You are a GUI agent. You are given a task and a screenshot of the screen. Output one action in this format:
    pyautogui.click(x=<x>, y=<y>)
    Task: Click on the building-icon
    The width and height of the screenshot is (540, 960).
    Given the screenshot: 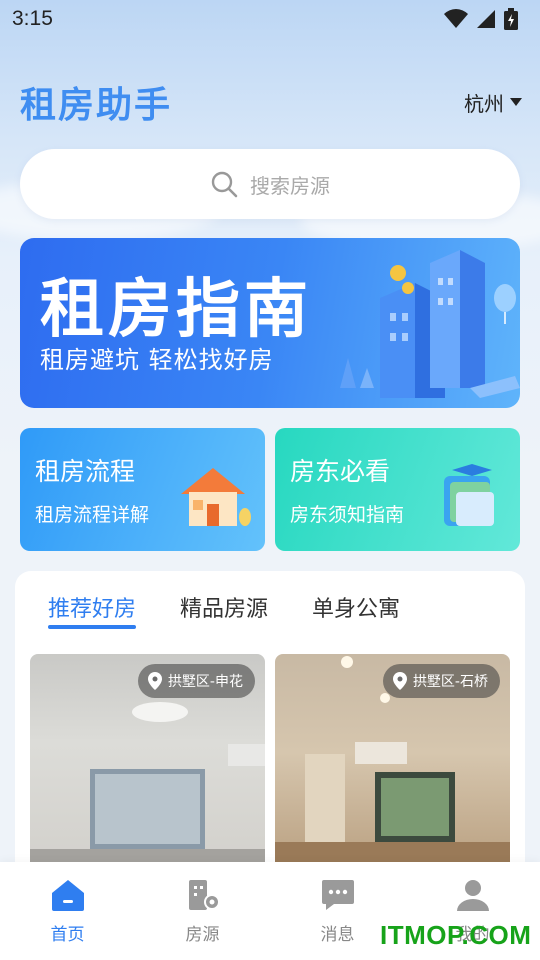 What is the action you would take?
    pyautogui.click(x=204, y=895)
    